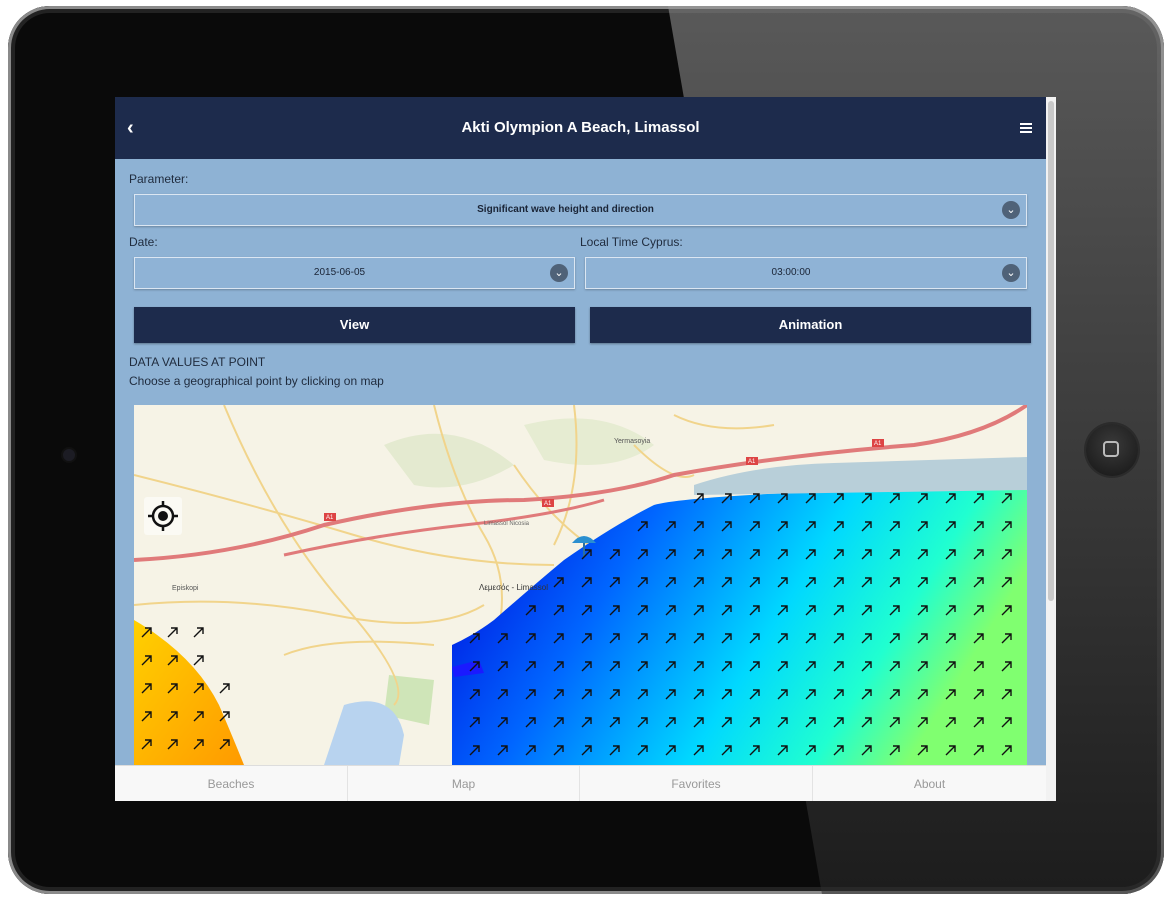  What do you see at coordinates (929, 783) in the screenshot?
I see `tab-about: About` at bounding box center [929, 783].